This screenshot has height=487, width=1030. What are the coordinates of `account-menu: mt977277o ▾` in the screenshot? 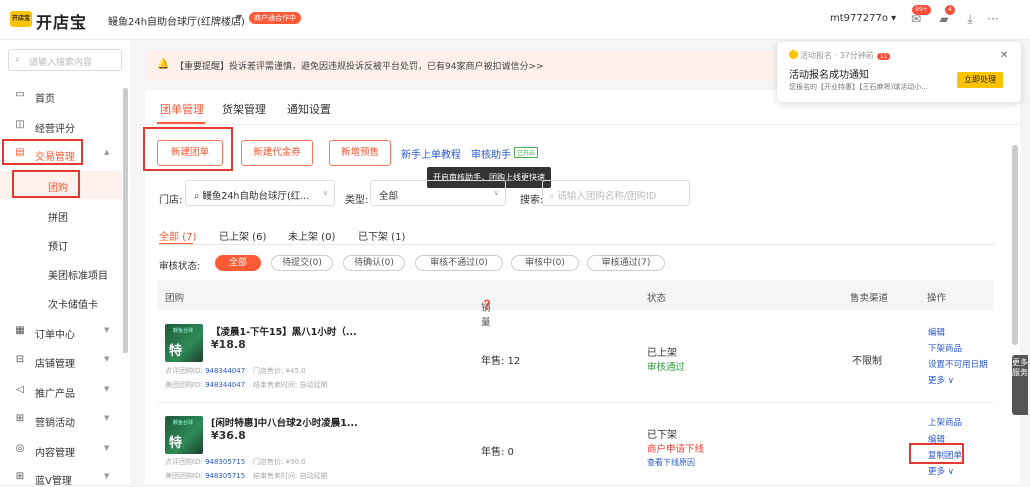 It's located at (863, 18).